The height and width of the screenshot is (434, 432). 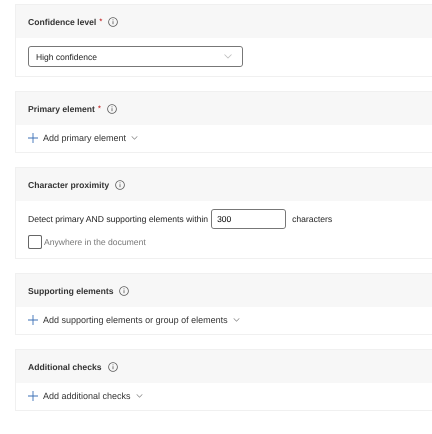 I want to click on checkbox, so click(x=35, y=242).